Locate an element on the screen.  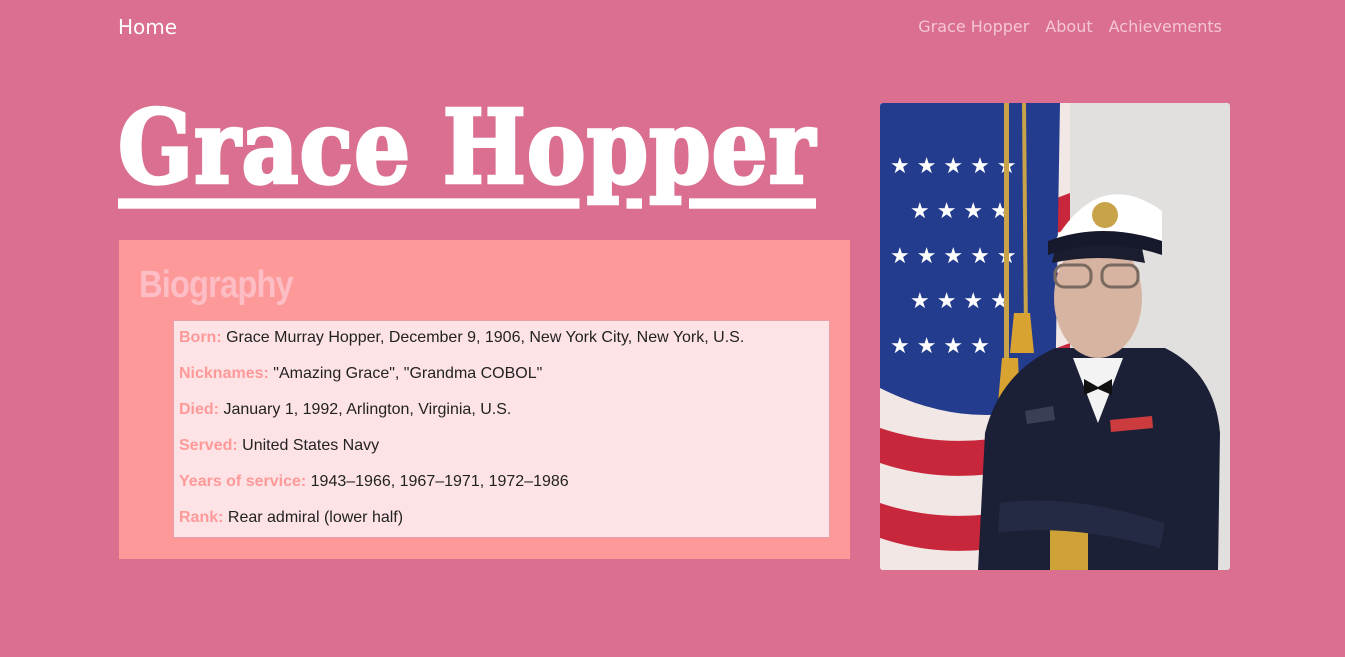
bio-item-served: Served: United States Navy is located at coordinates (504, 453).